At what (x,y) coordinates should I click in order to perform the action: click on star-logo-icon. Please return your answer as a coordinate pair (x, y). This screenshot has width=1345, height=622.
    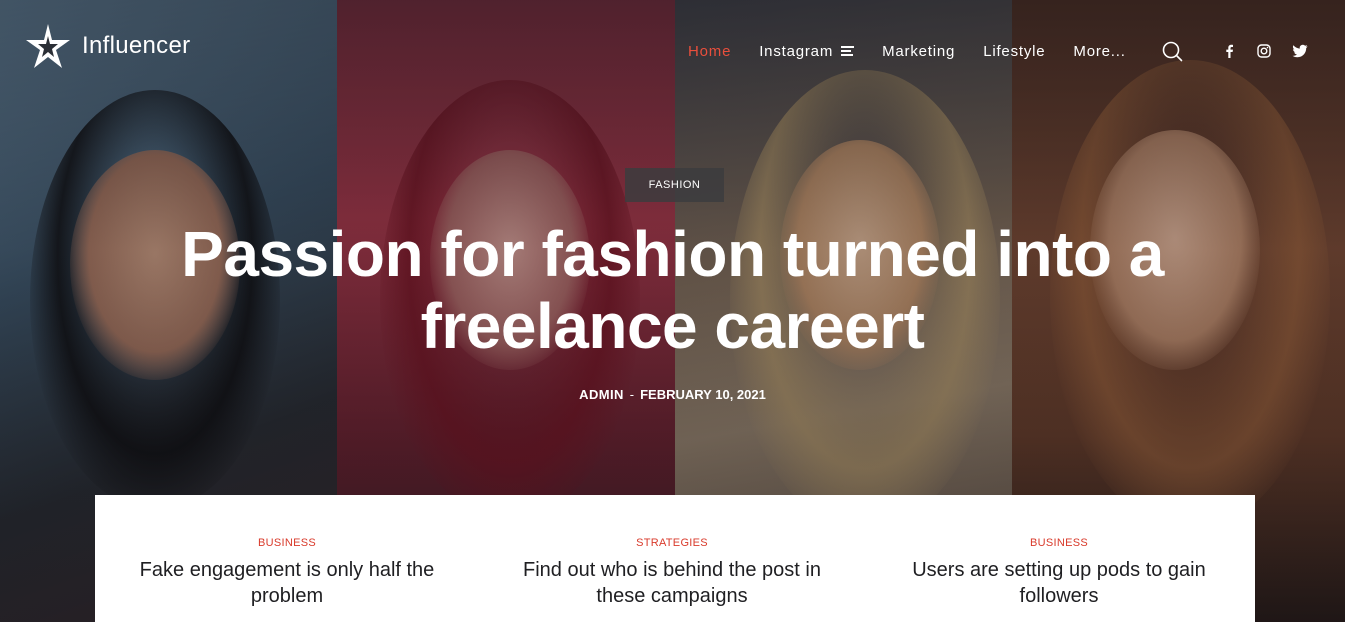
    Looking at the image, I should click on (48, 46).